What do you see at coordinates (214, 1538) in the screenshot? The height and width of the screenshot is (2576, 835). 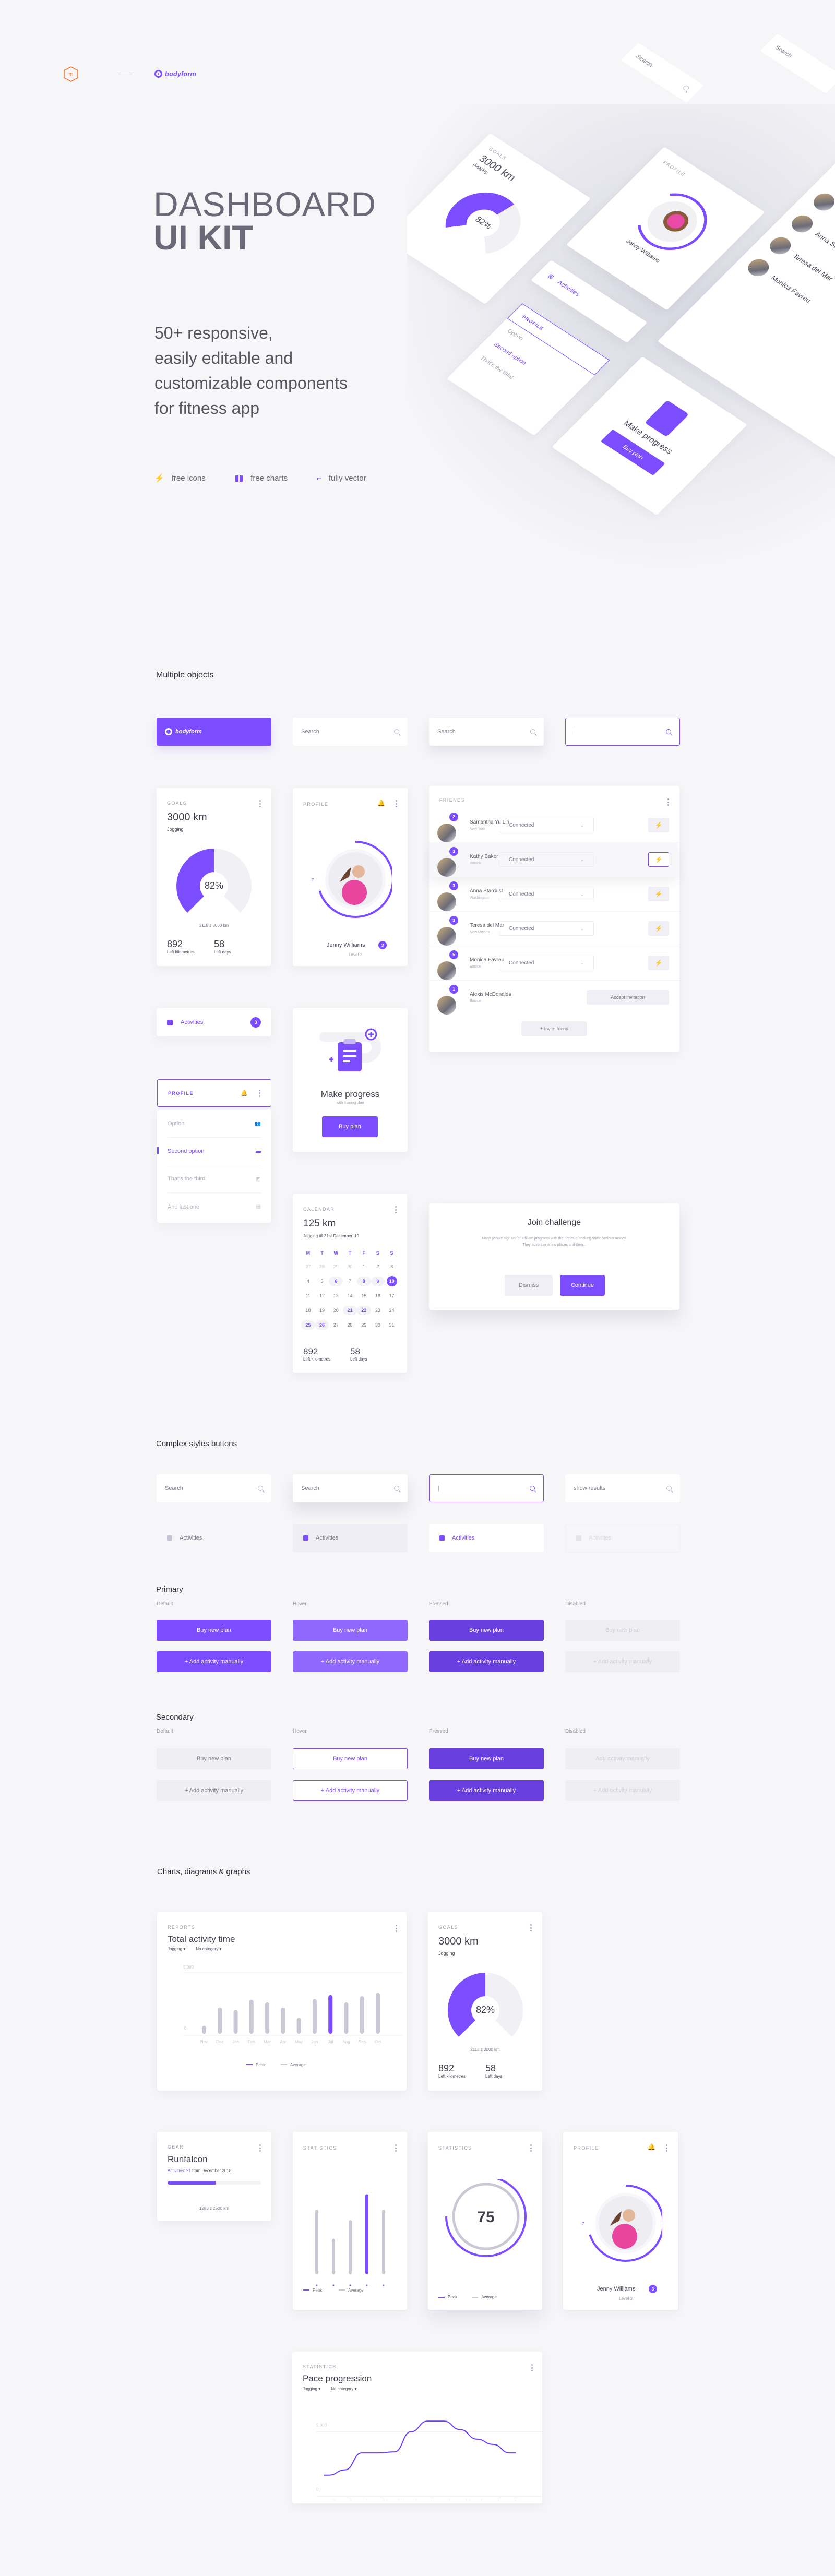 I see `activities-default: Activities` at bounding box center [214, 1538].